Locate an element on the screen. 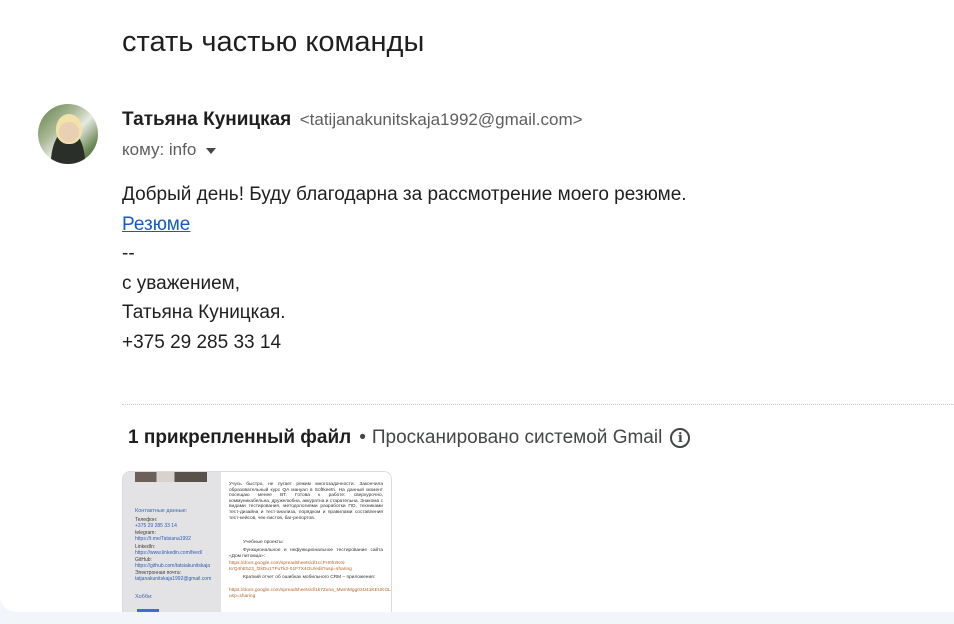 The image size is (954, 624). thumb-accent-bar is located at coordinates (148, 610).